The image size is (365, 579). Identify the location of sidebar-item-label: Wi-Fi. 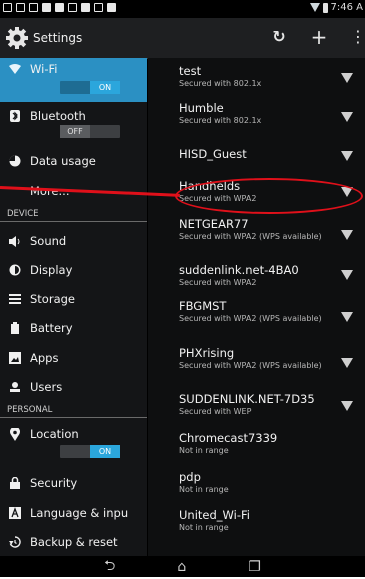
(44, 69).